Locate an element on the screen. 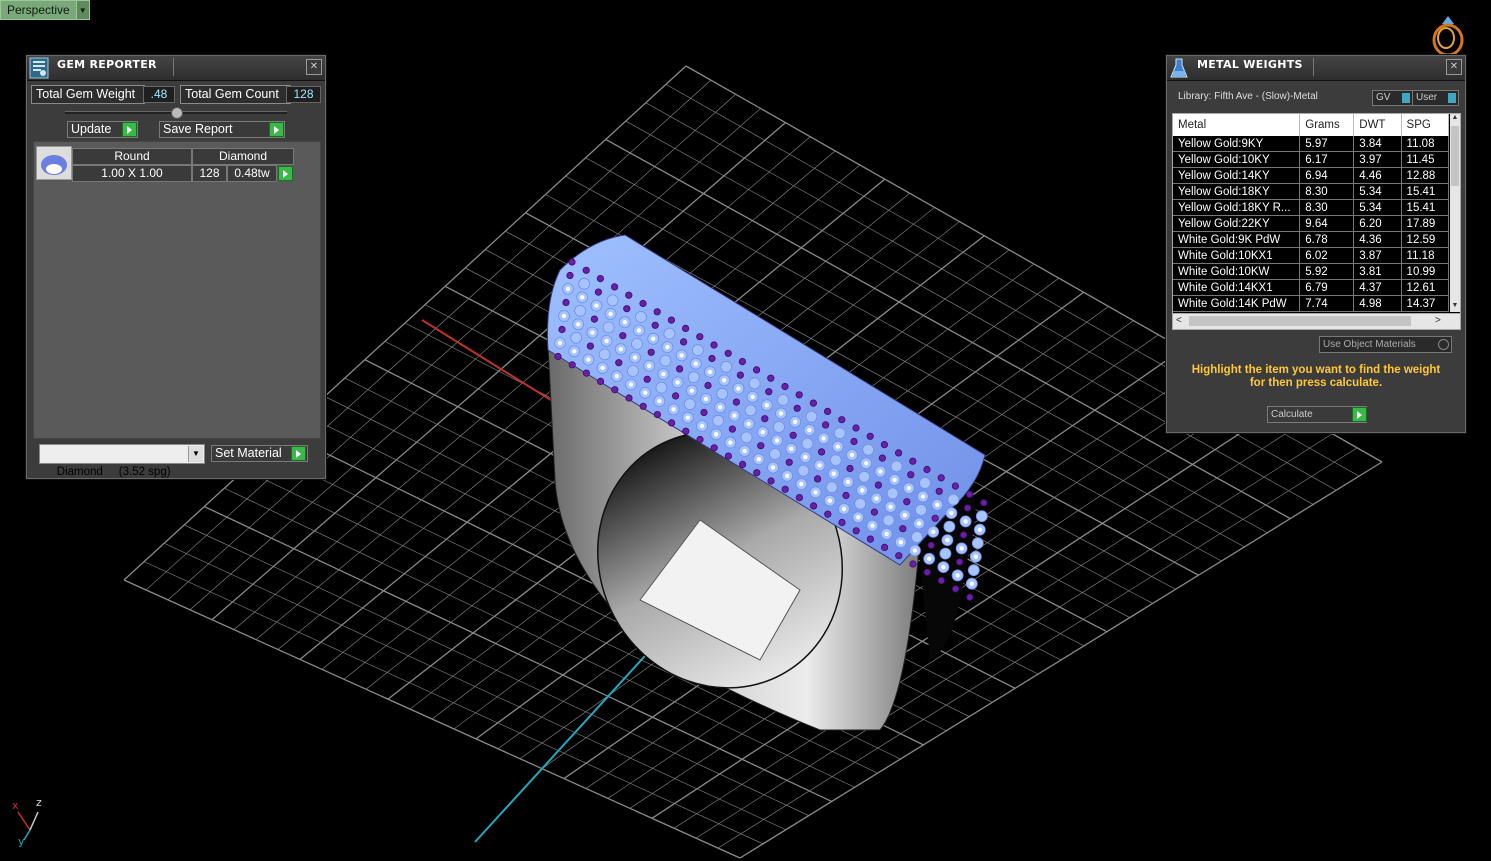  gem-row-go-icon is located at coordinates (285, 173).